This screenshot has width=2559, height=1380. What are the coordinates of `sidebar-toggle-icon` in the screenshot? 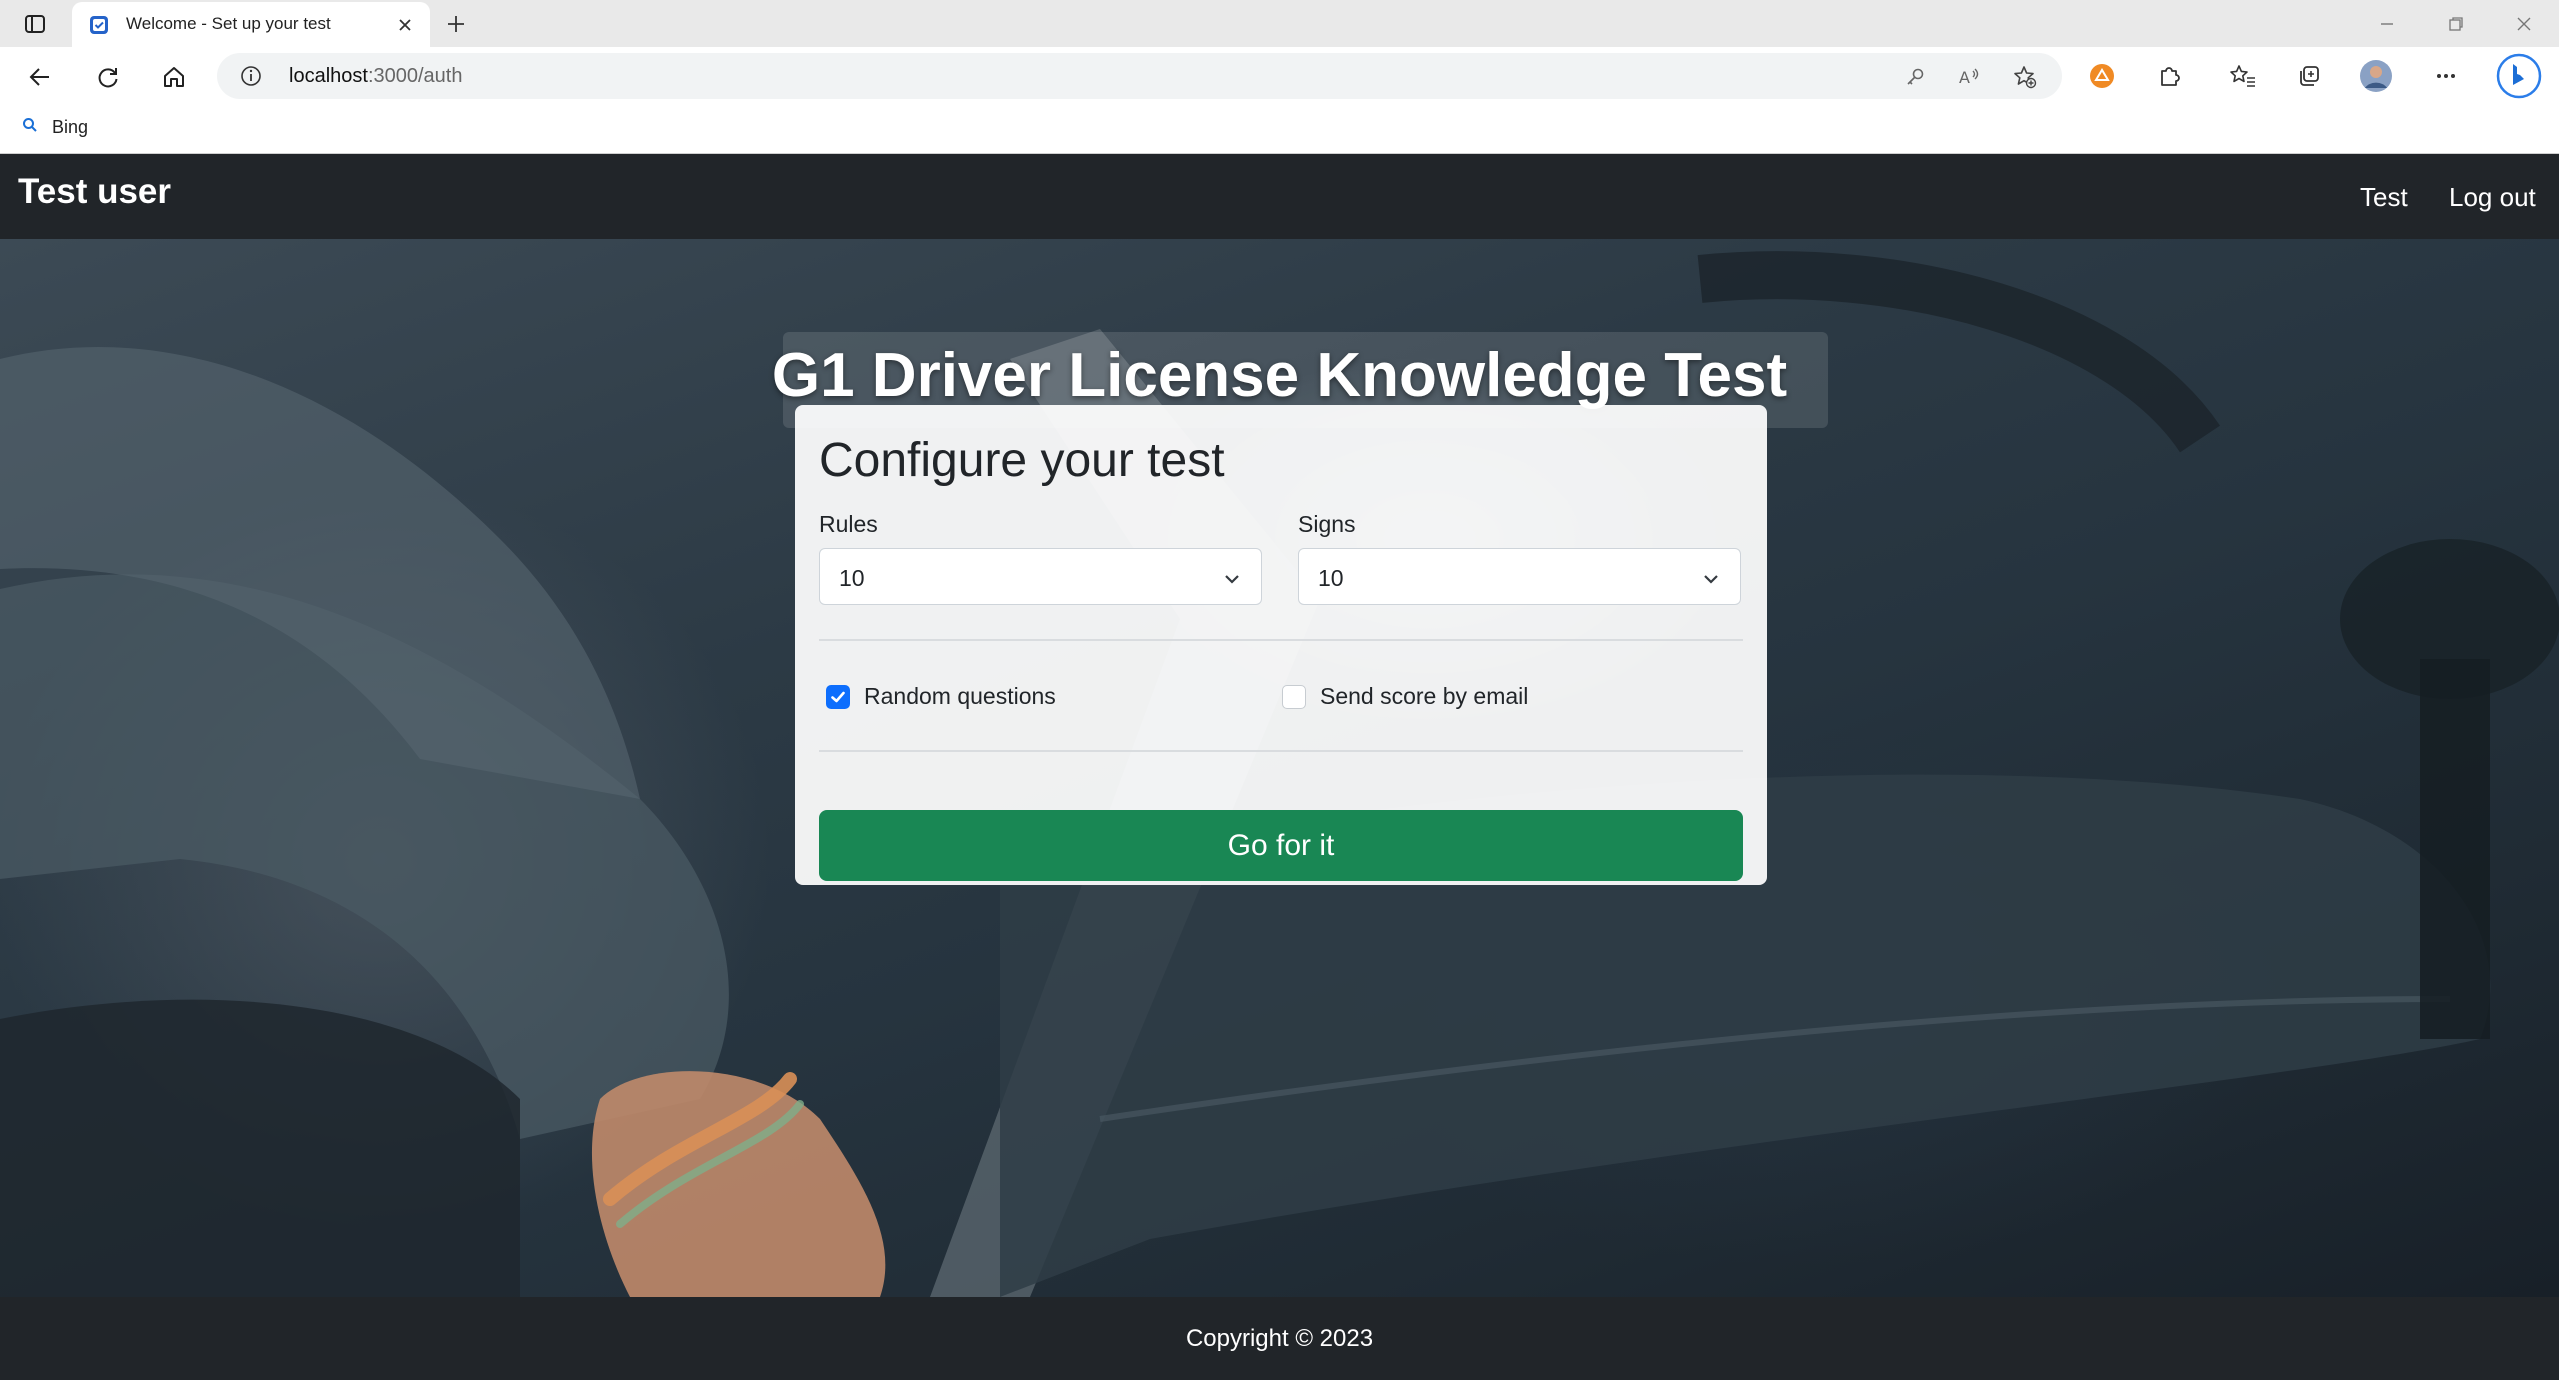 It's located at (35, 24).